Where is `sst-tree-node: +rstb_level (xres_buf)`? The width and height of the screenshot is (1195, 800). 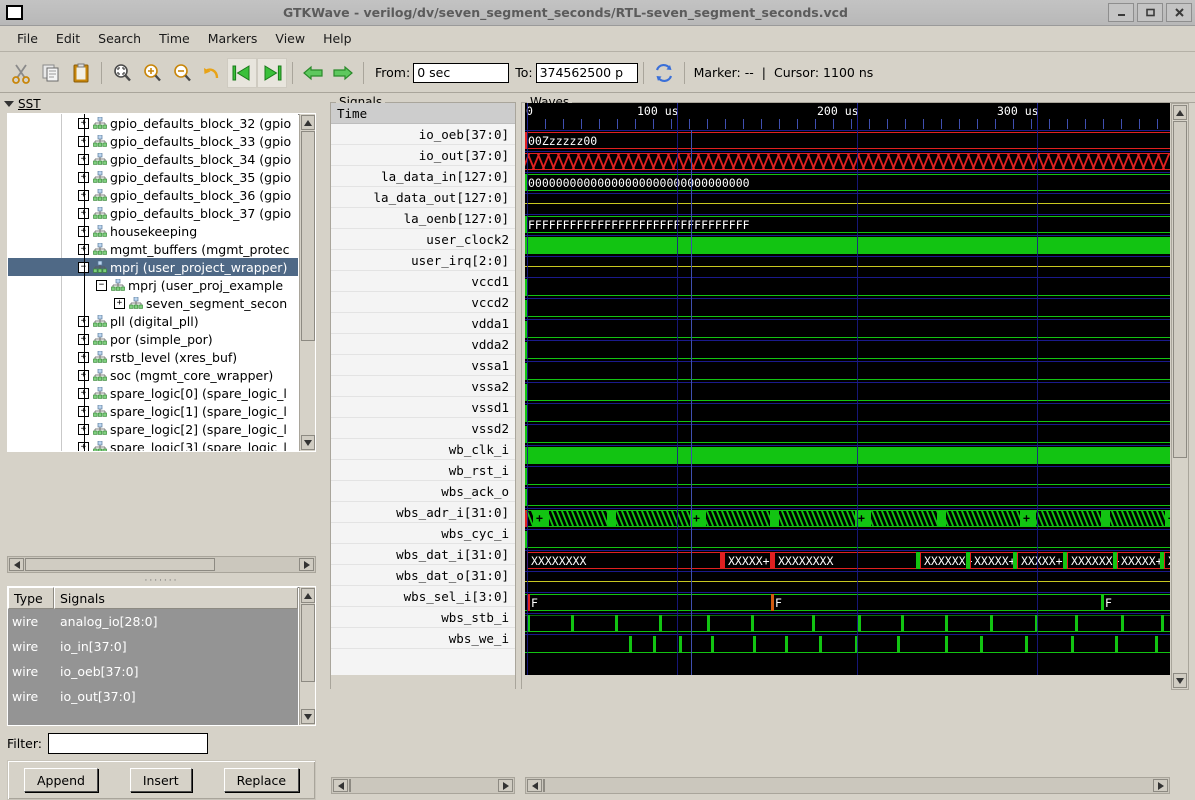 sst-tree-node: +rstb_level (xres_buf) is located at coordinates (153, 357).